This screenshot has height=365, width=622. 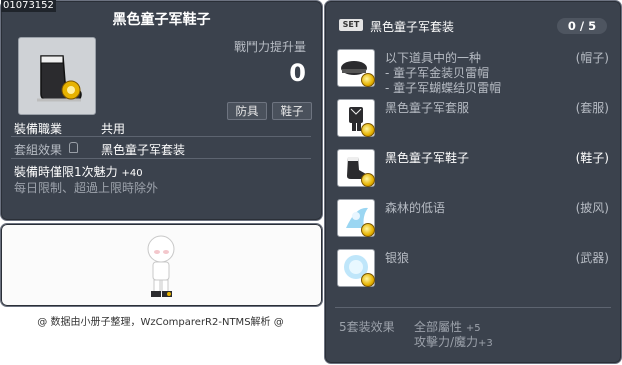 What do you see at coordinates (473, 219) in the screenshot?
I see `set-item-row-cape: 森林的低语 (披风)` at bounding box center [473, 219].